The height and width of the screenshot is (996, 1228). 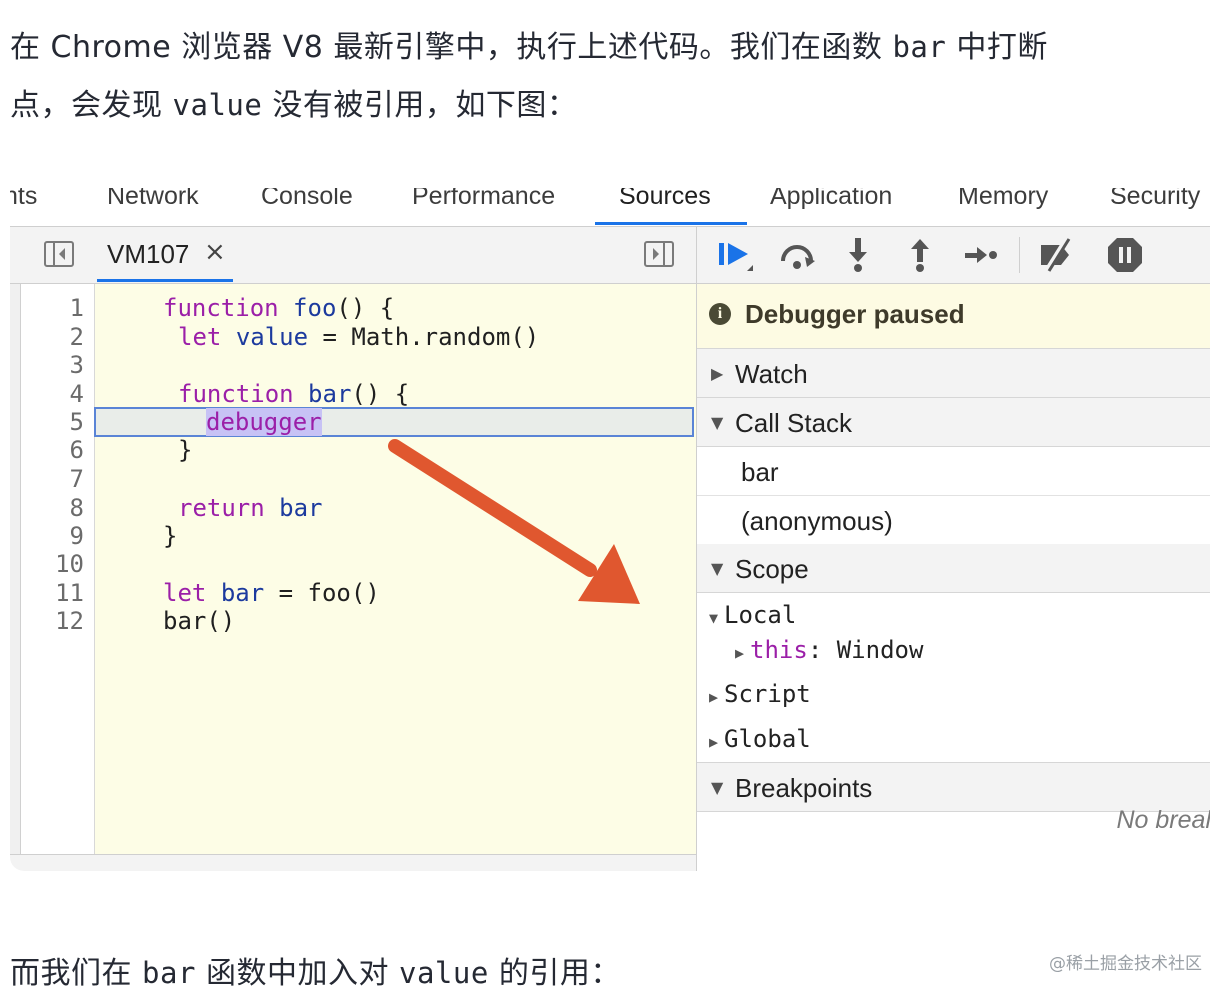 What do you see at coordinates (514, 521) in the screenshot?
I see `annotation-arrow-icon` at bounding box center [514, 521].